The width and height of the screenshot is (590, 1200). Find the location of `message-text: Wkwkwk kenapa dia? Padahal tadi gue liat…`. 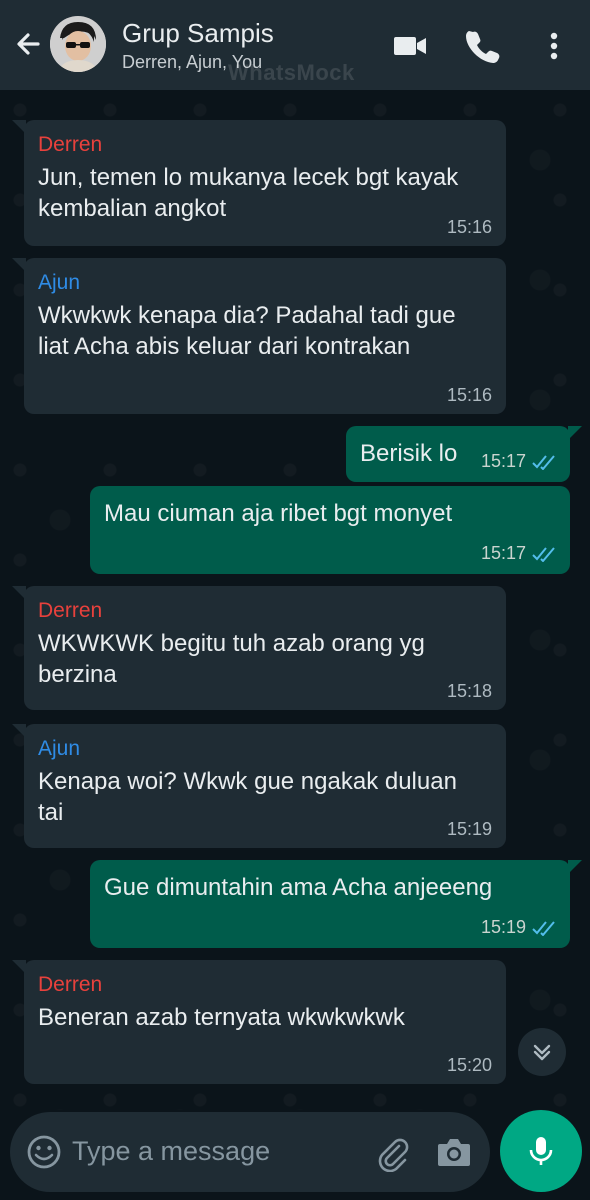

message-text: Wkwkwk kenapa dia? Padahal tadi gue liat… is located at coordinates (247, 331).